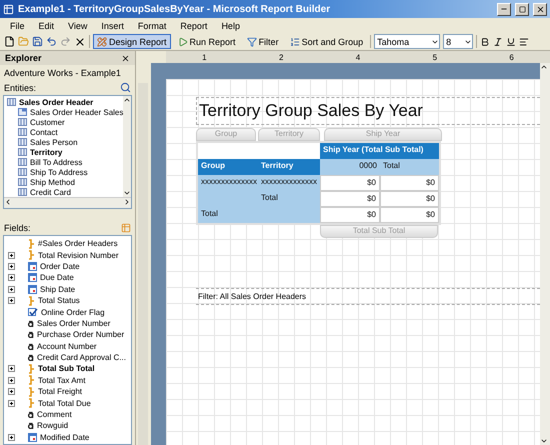  What do you see at coordinates (407, 41) in the screenshot?
I see `font-select: Tahoma` at bounding box center [407, 41].